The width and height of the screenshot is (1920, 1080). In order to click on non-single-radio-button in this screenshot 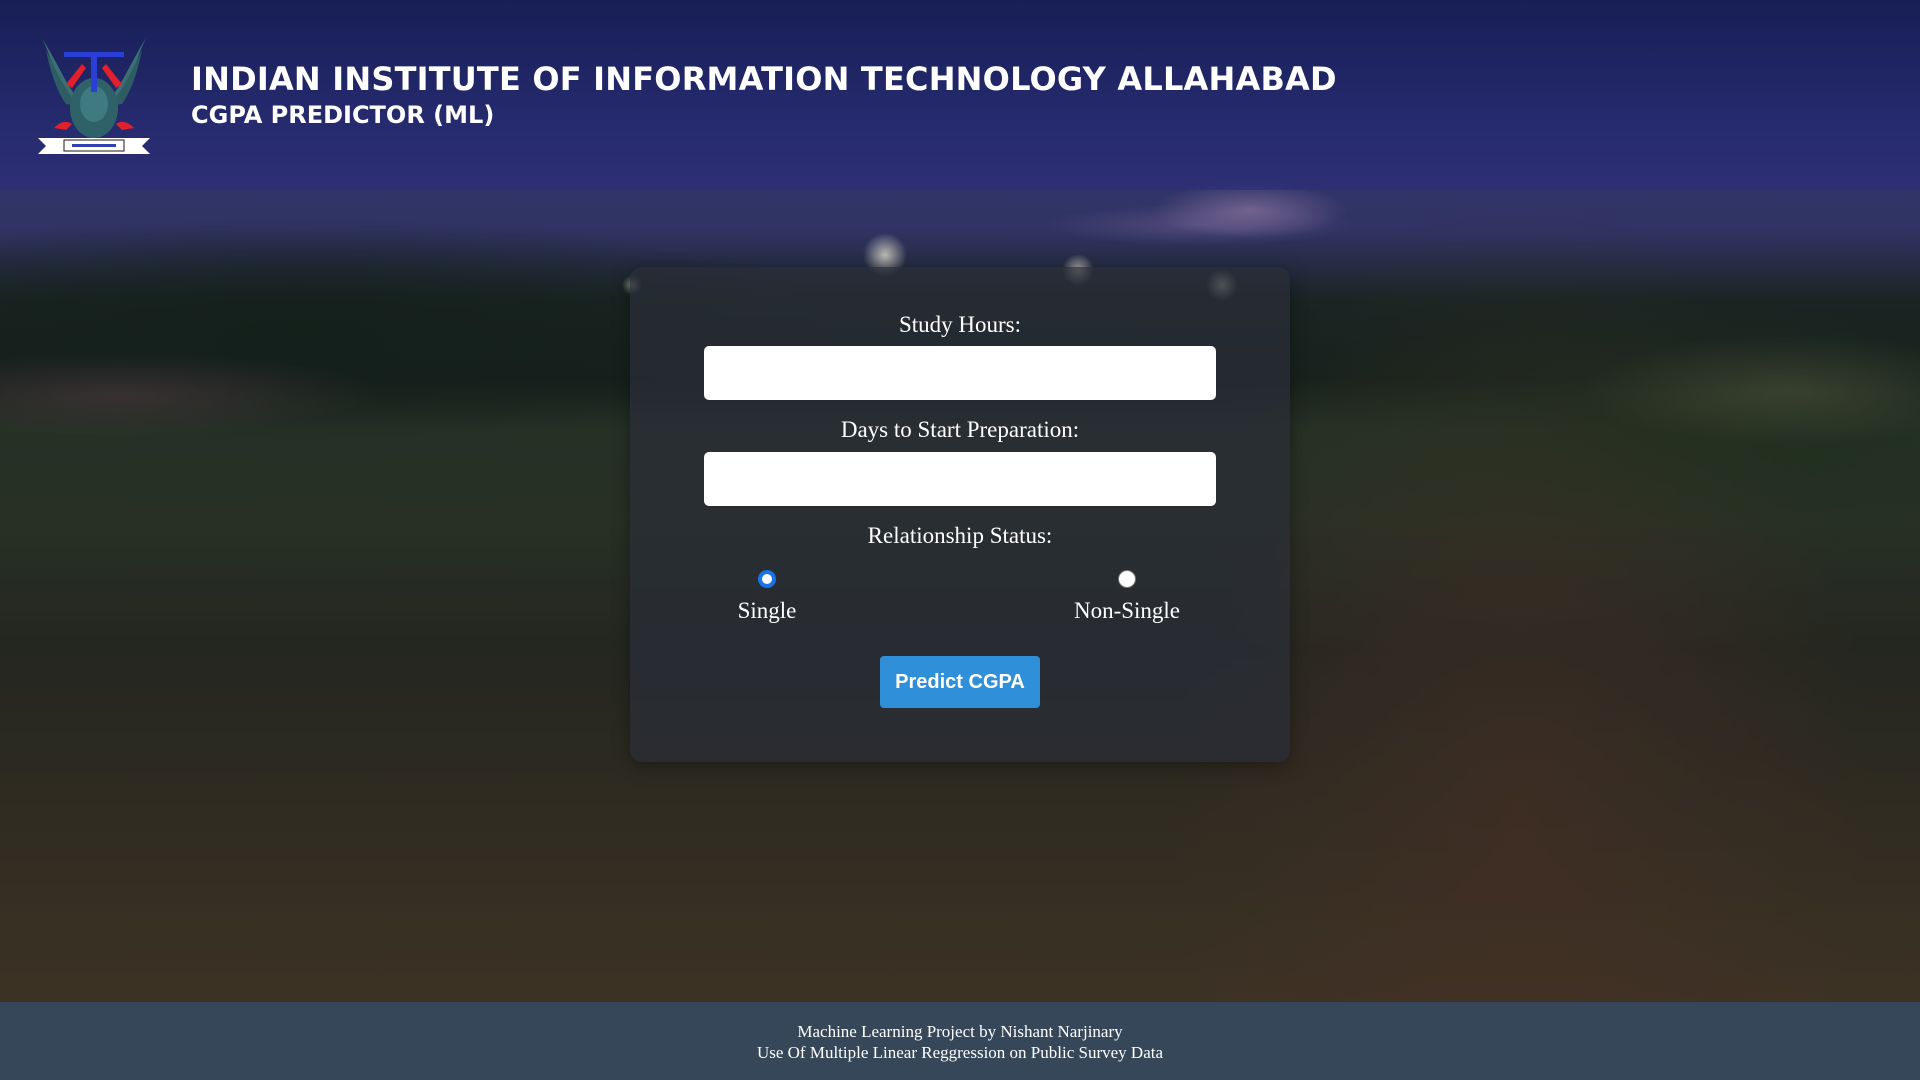, I will do `click(1127, 579)`.